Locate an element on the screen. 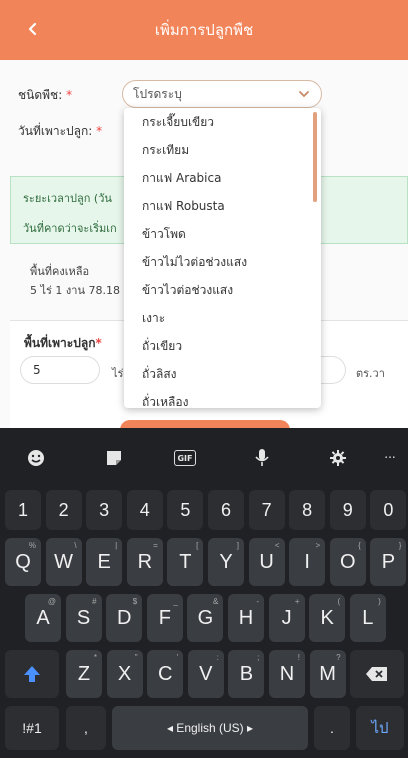 Image resolution: width=408 pixels, height=758 pixels. key-3: 3 is located at coordinates (104, 510).